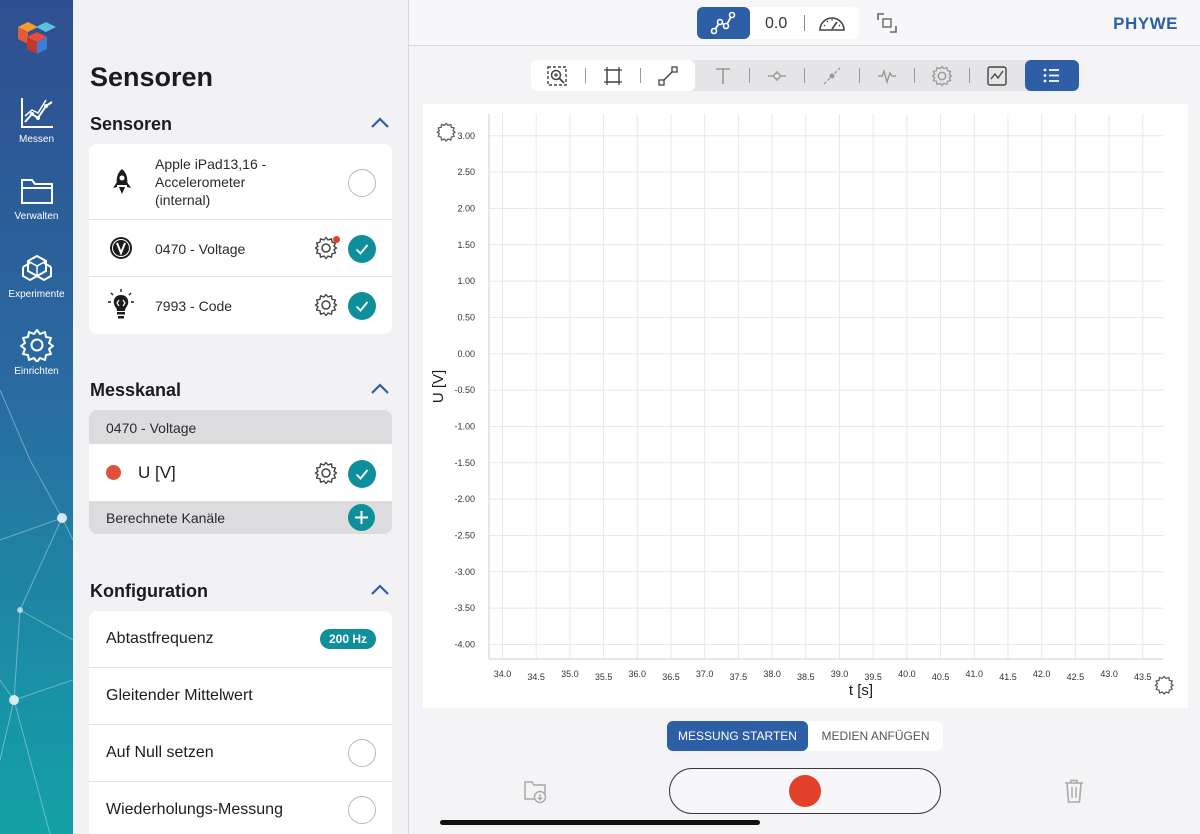  I want to click on sampling-rate-badge: 200 Hz, so click(347, 639).